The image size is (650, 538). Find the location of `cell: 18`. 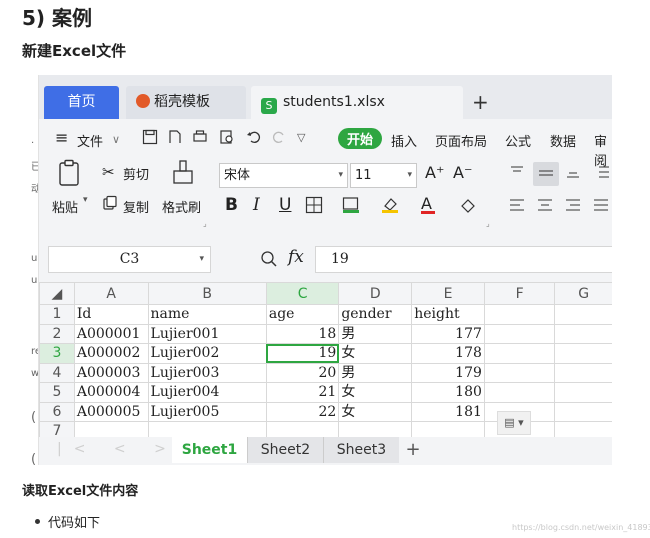

cell: 18 is located at coordinates (302, 333).